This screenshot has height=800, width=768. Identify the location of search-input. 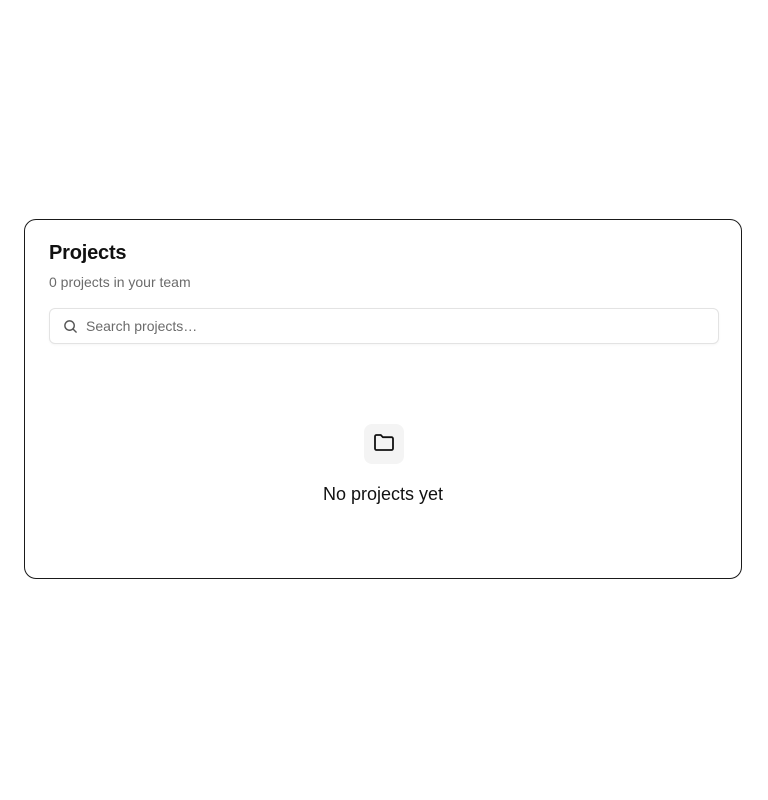
(396, 326).